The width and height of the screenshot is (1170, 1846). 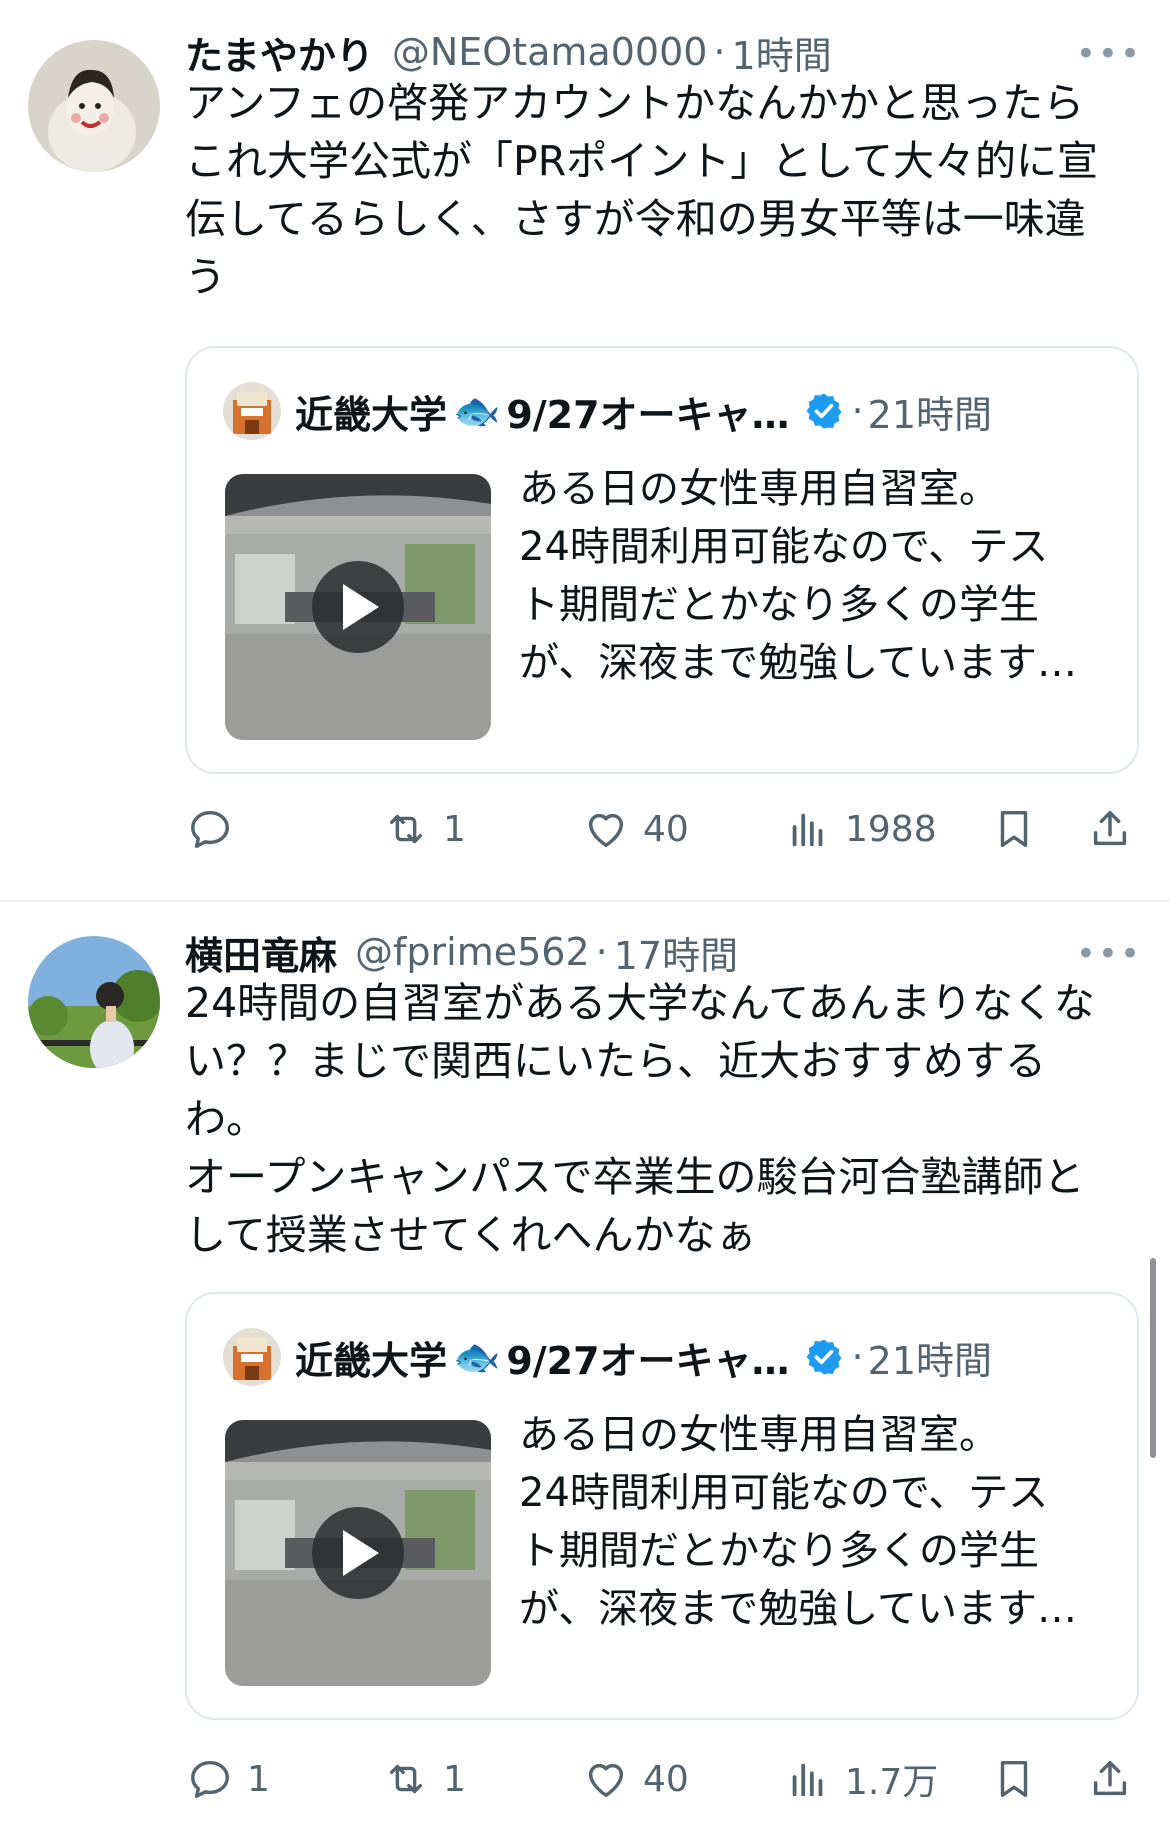 I want to click on view-count: 1988, so click(x=891, y=829).